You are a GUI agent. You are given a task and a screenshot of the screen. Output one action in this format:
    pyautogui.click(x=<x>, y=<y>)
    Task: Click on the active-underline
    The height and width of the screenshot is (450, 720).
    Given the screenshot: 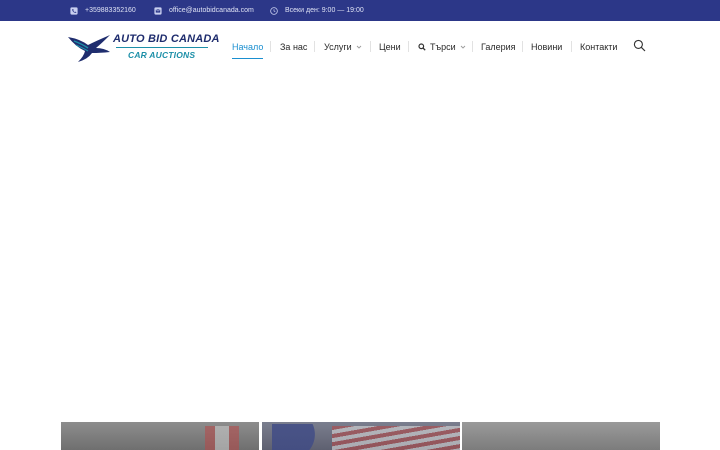 What is the action you would take?
    pyautogui.click(x=248, y=58)
    